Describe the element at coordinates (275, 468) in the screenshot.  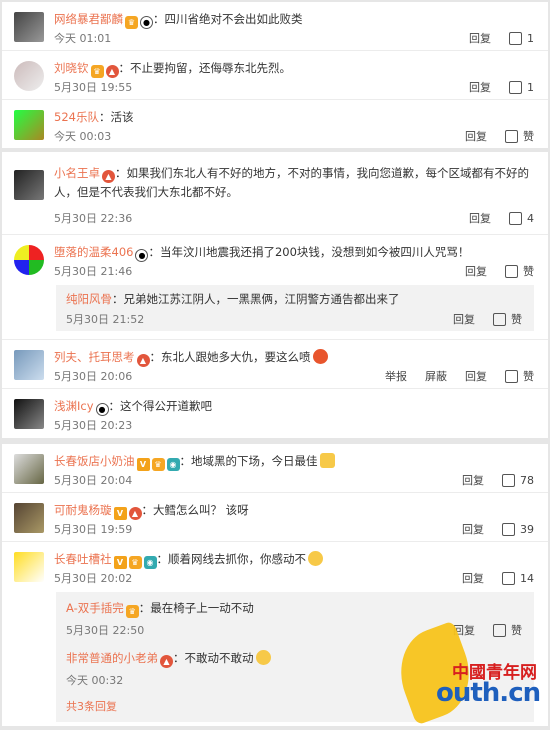
I see `comment-7: 长春饭店小奶油 V ♛ ◉ ：地域黑的下场，今日最佳 5月30日 20:04 回复 78` at that location.